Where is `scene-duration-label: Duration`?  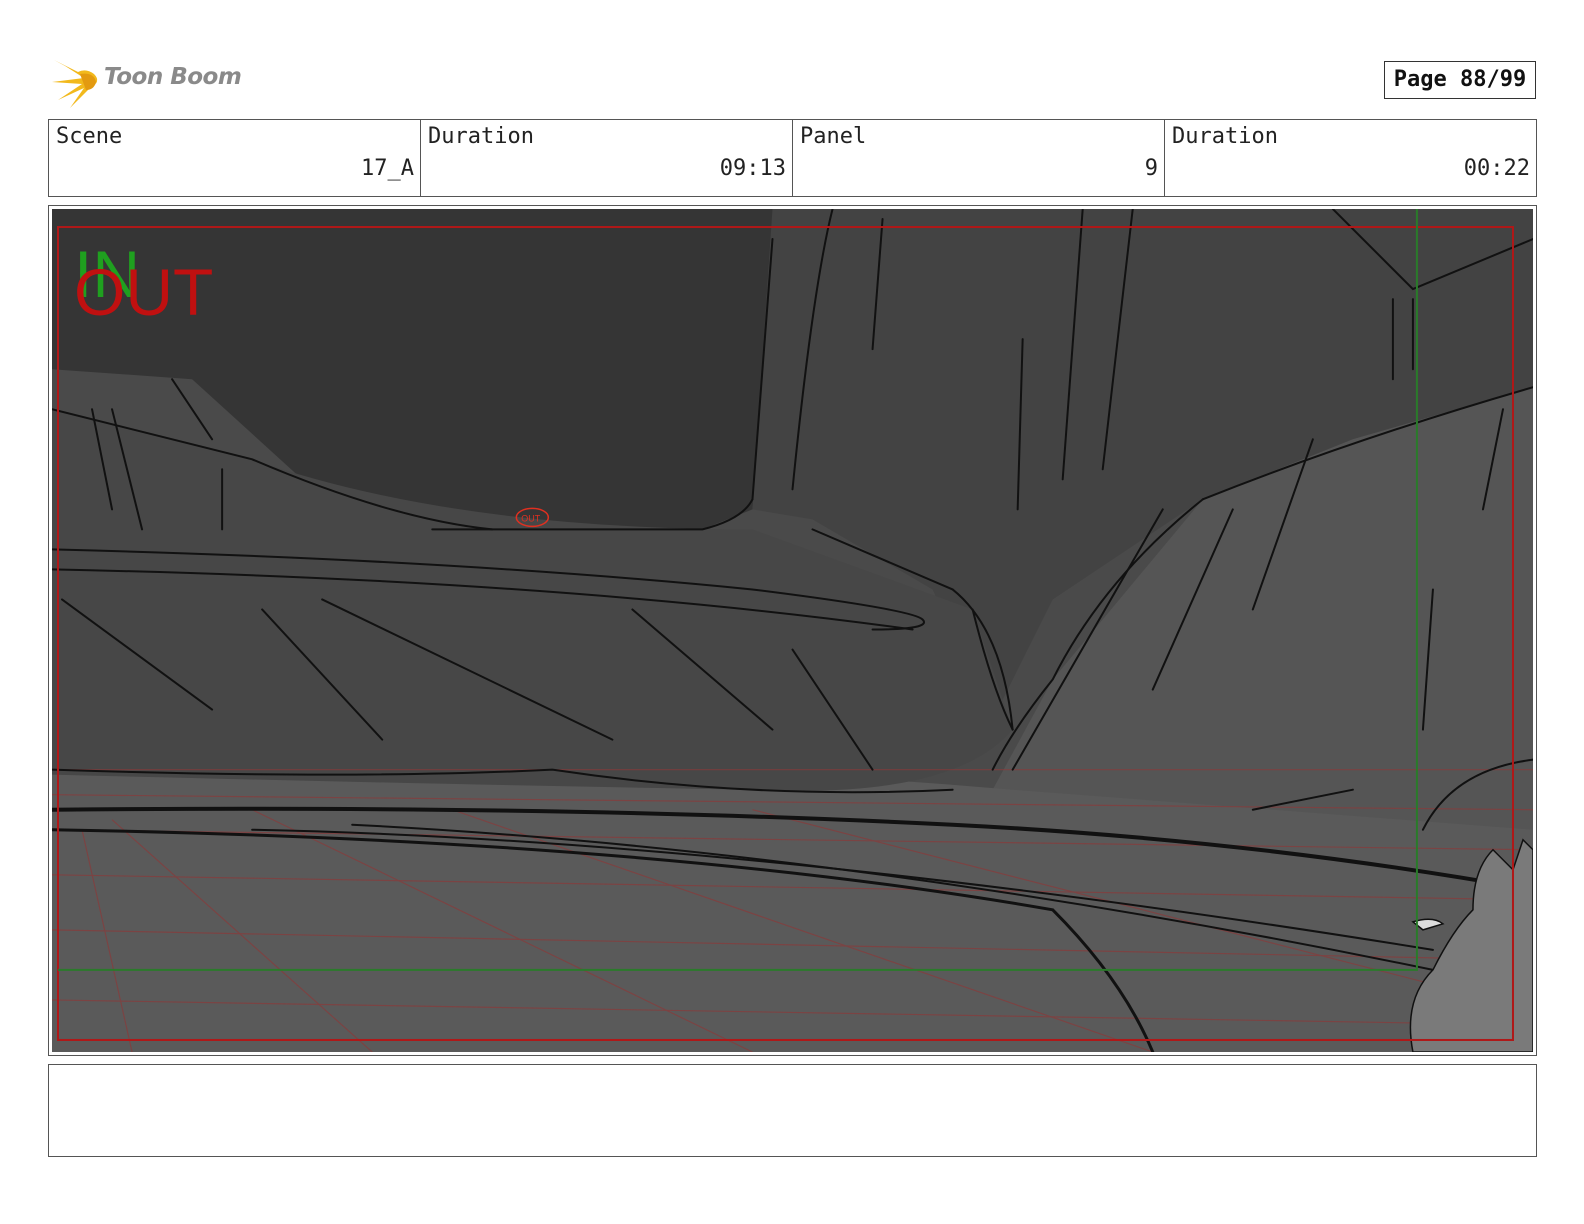
scene-duration-label: Duration is located at coordinates (481, 136).